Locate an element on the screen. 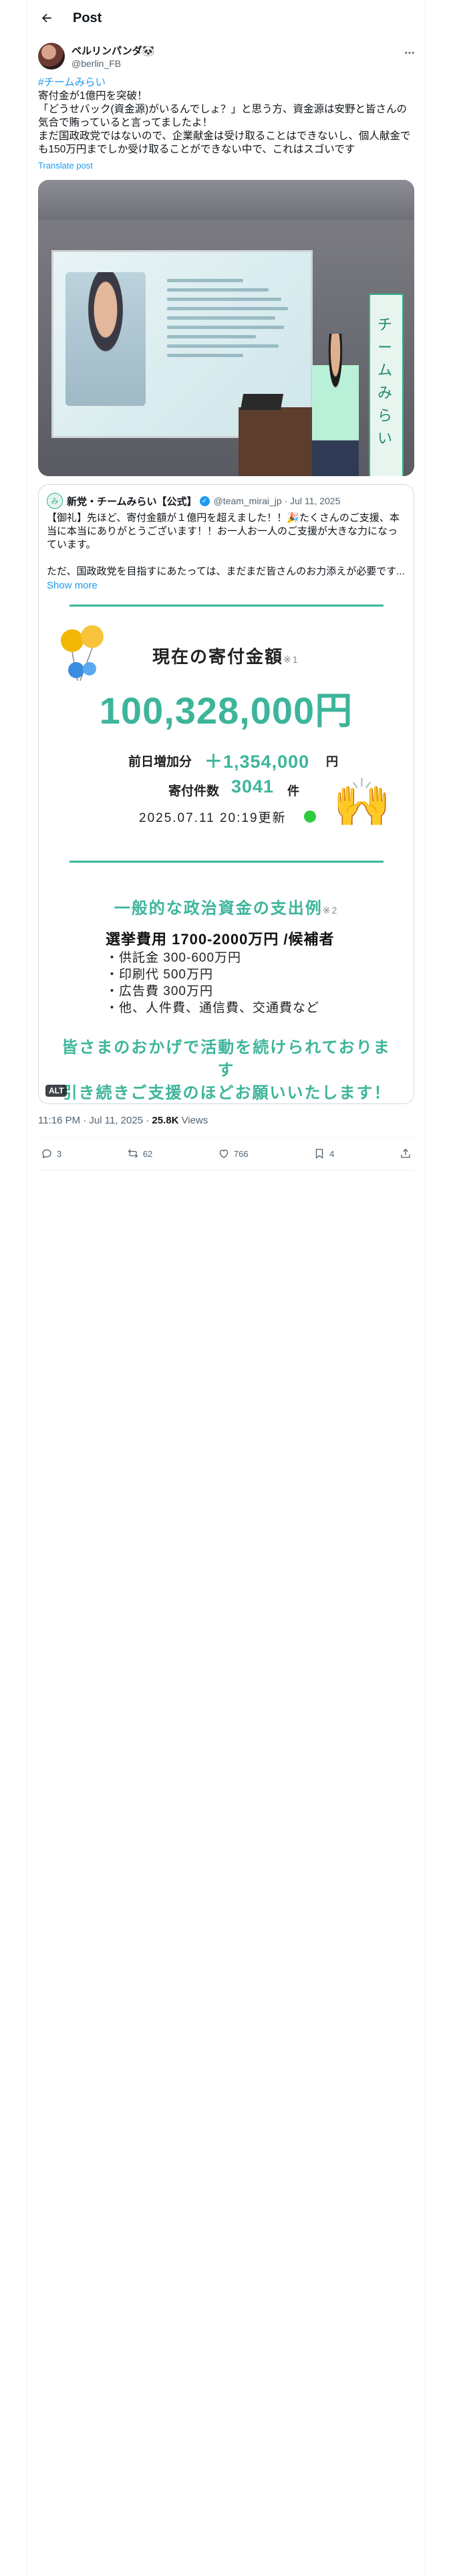 The width and height of the screenshot is (451, 2576). bookmark-count: 4 is located at coordinates (332, 1153).